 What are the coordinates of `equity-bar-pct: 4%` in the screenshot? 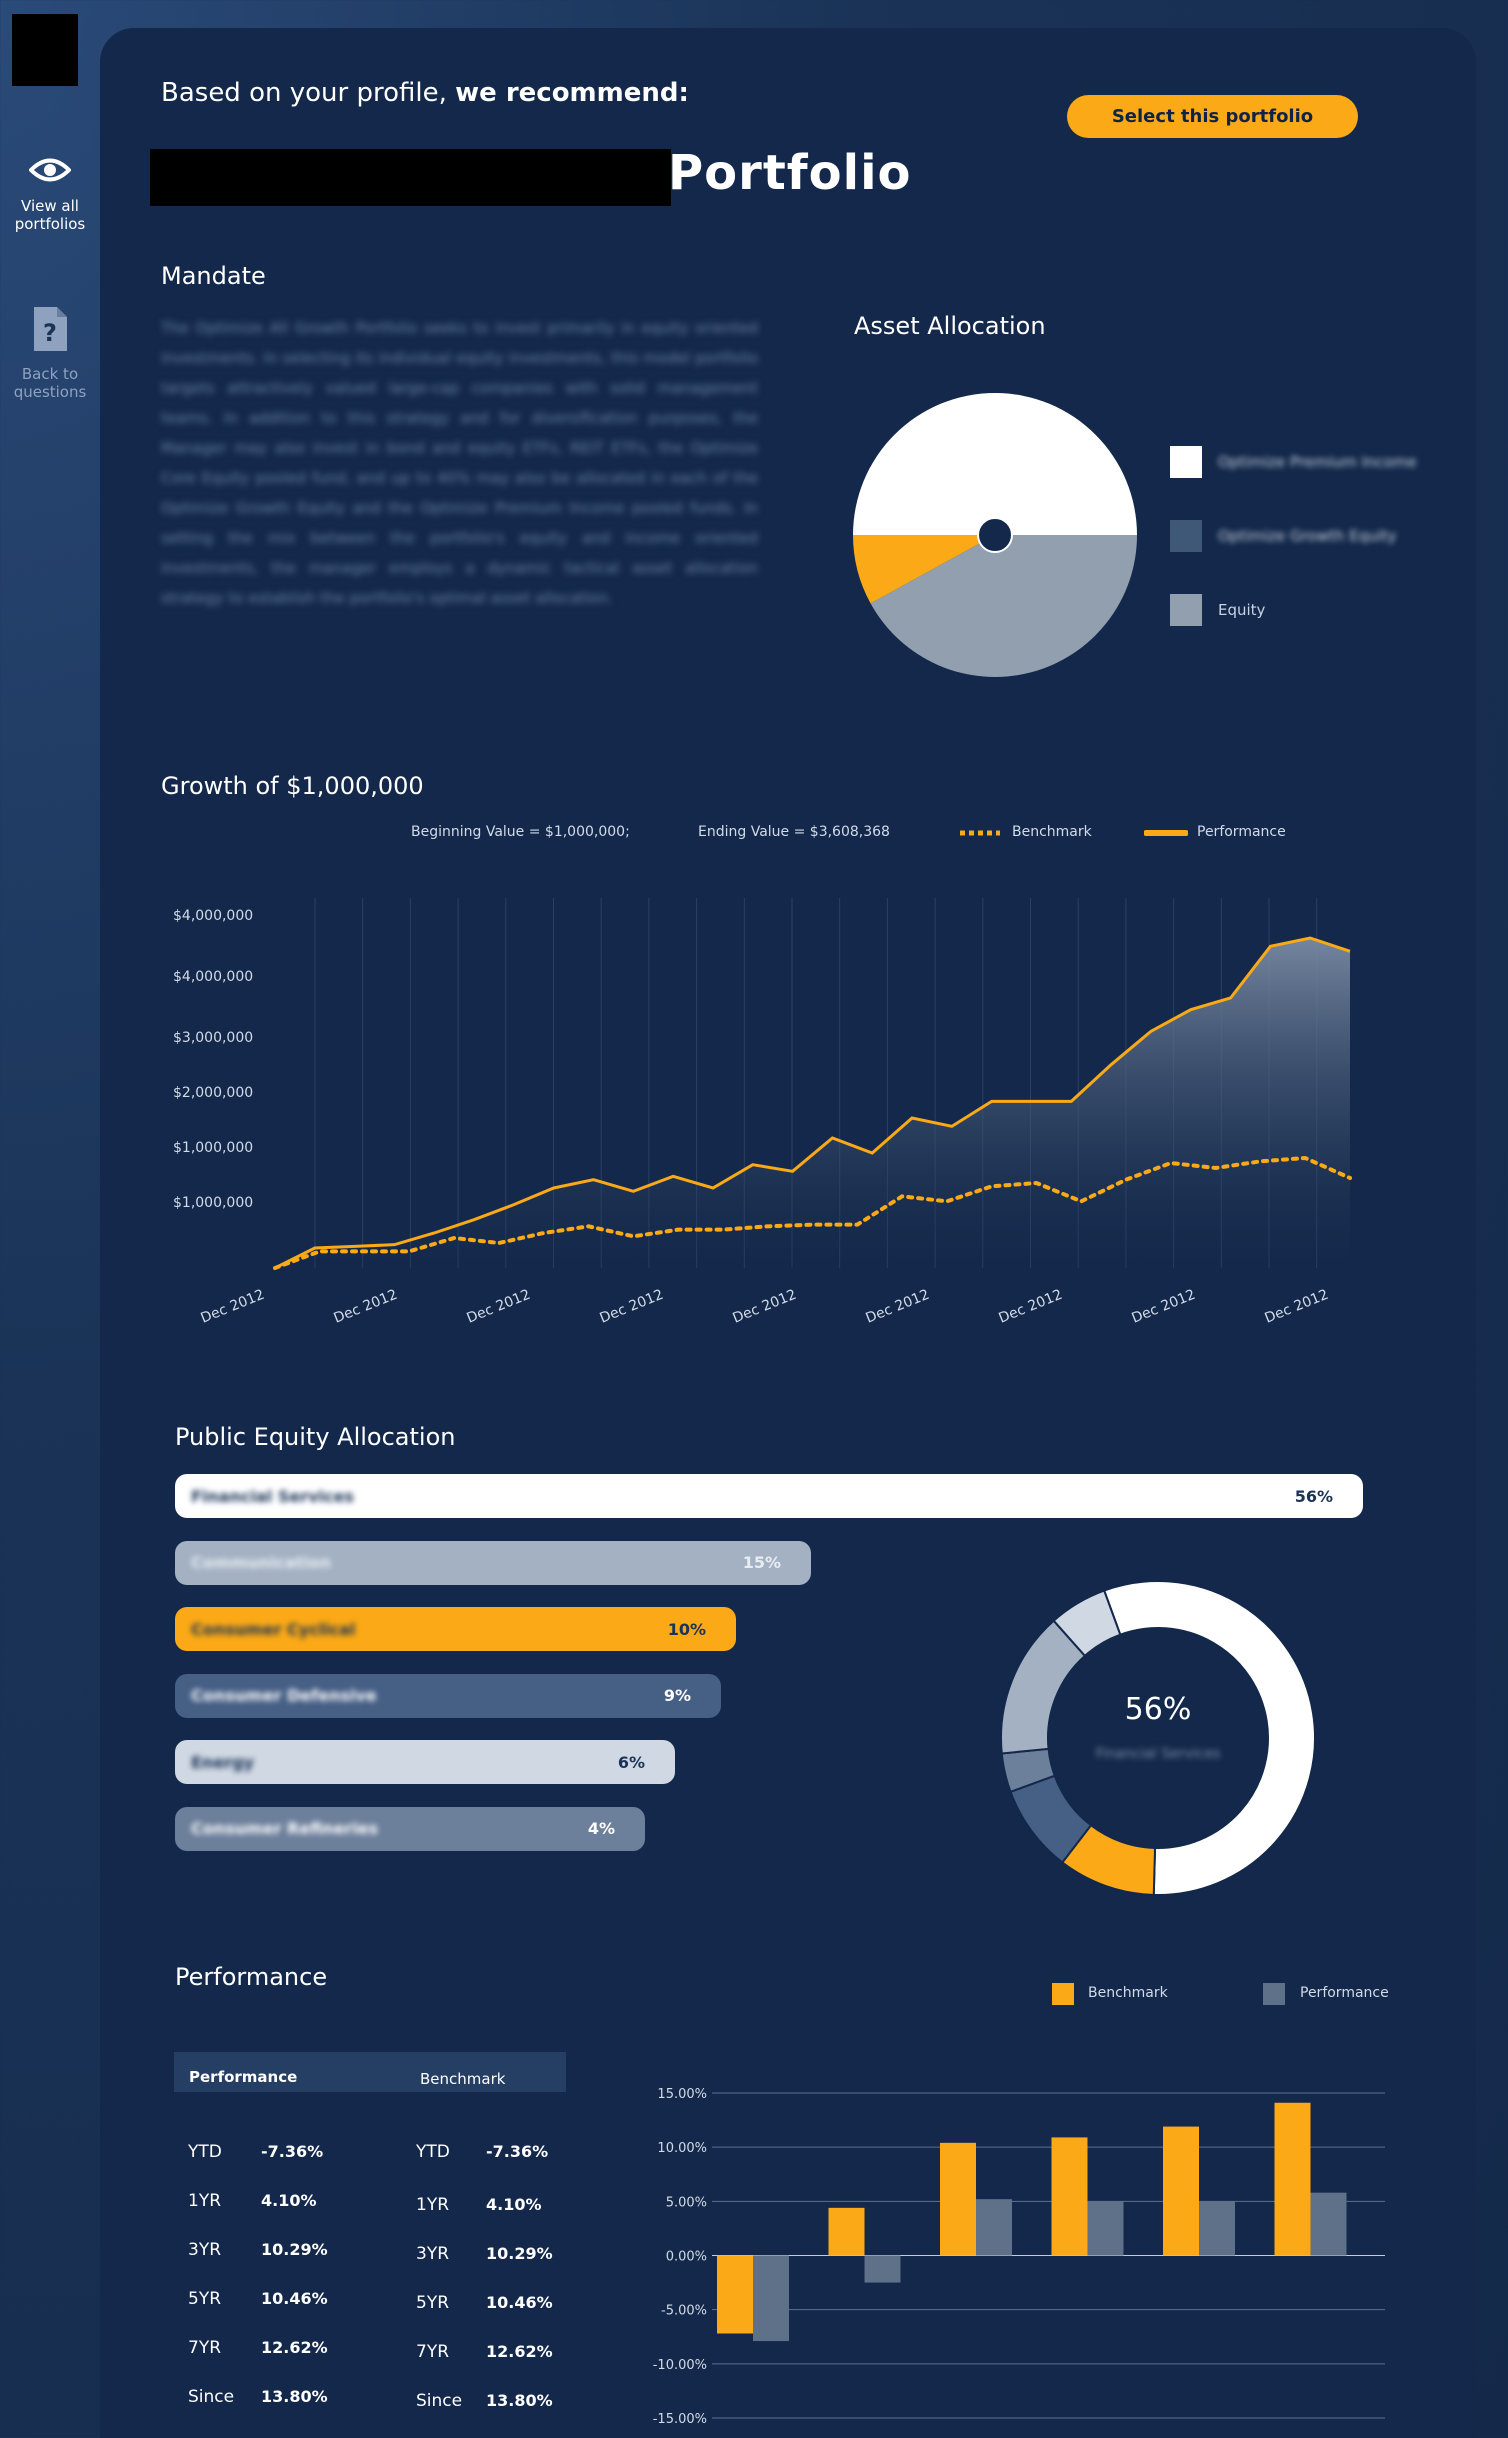 It's located at (601, 1828).